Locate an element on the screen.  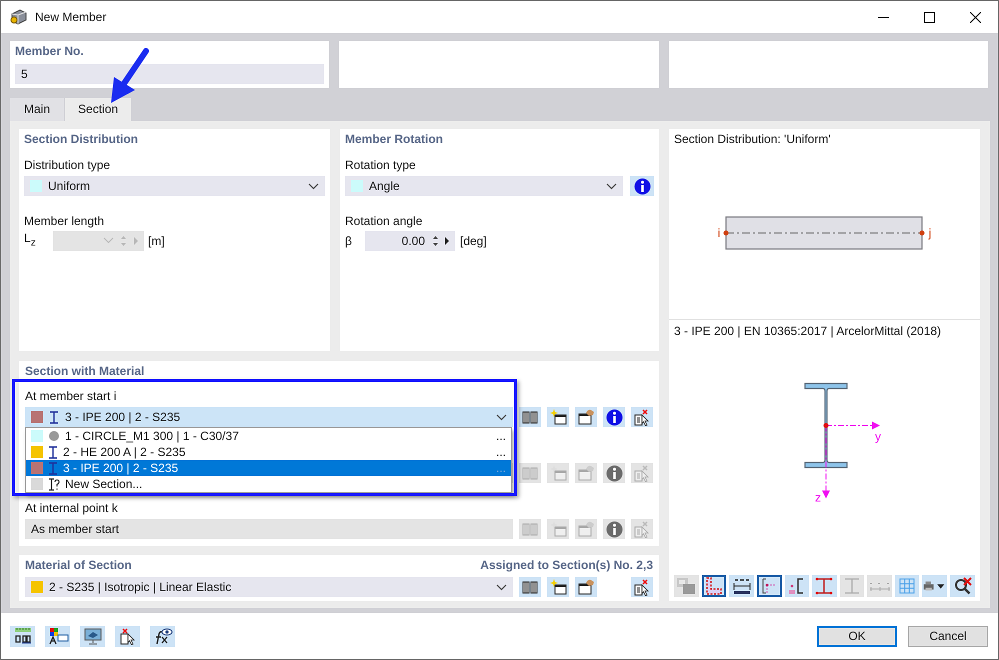
rotation-type-dropdown: Angle is located at coordinates (484, 186).